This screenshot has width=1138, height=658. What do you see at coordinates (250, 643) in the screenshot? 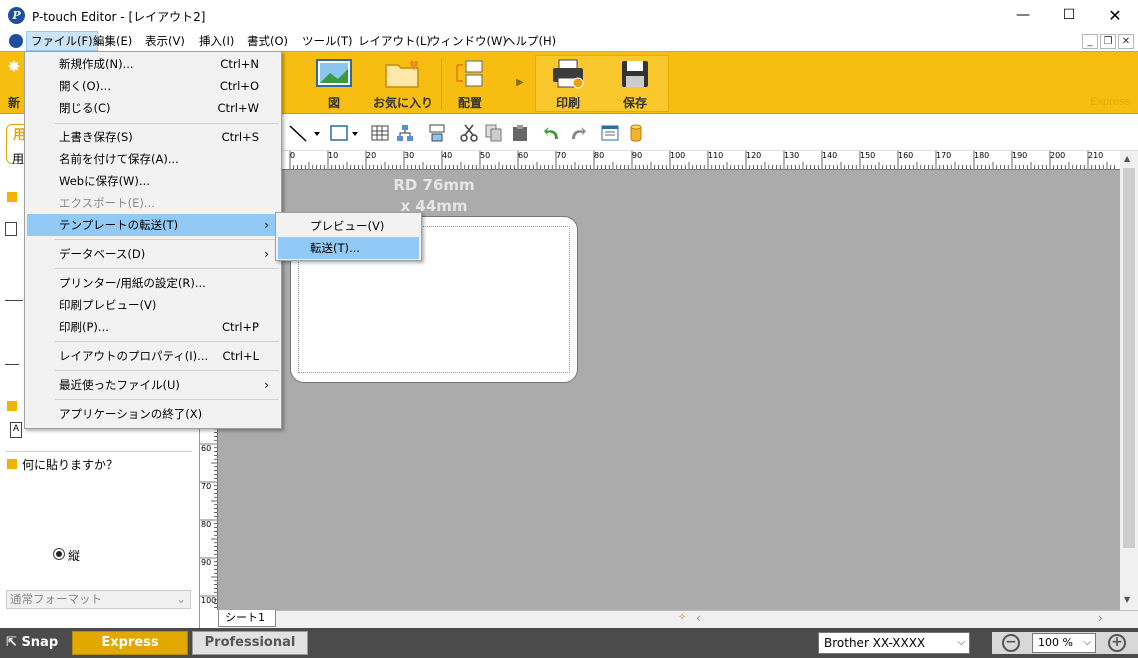
I see `professional-mode-button: Professional` at bounding box center [250, 643].